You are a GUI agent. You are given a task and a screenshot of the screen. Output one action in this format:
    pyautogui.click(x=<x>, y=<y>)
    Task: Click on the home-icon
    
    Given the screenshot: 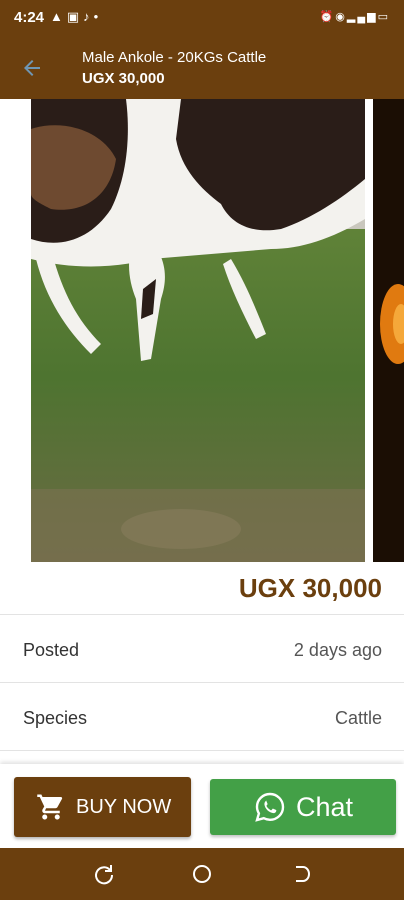 What is the action you would take?
    pyautogui.click(x=202, y=874)
    